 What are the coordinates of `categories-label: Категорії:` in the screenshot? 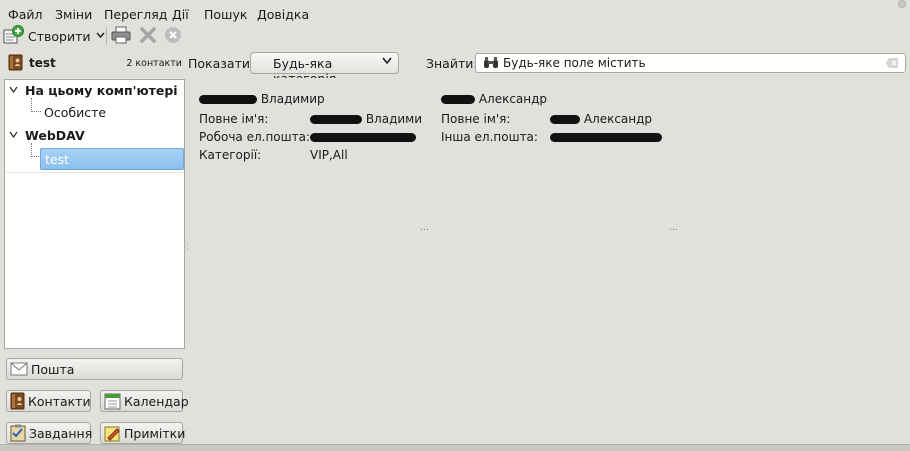 It's located at (230, 155).